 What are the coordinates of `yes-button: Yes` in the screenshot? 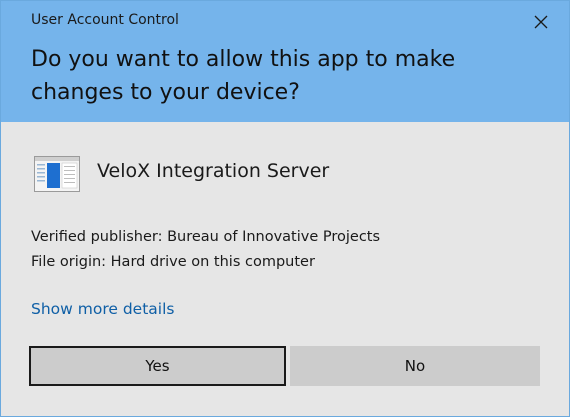 It's located at (157, 366).